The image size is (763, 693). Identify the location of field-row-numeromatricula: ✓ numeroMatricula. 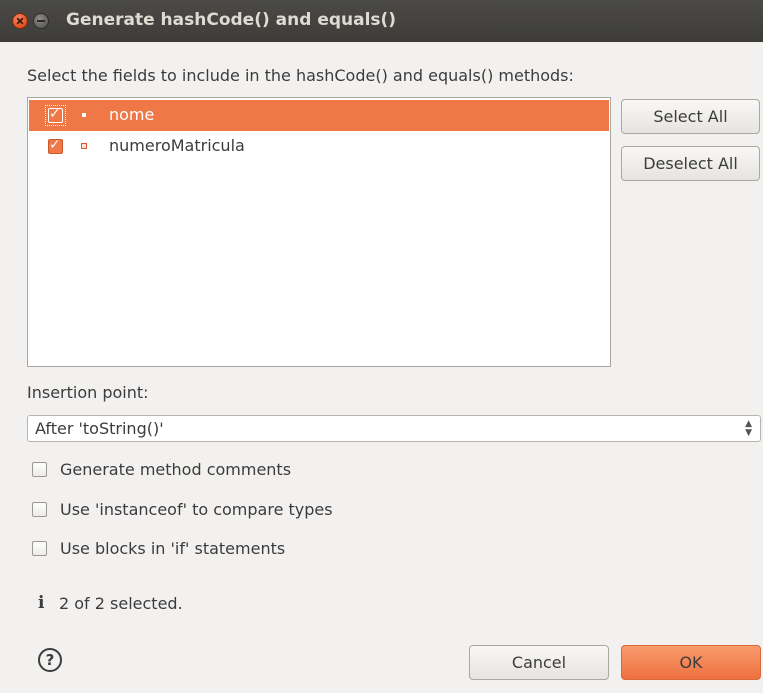
(319, 146).